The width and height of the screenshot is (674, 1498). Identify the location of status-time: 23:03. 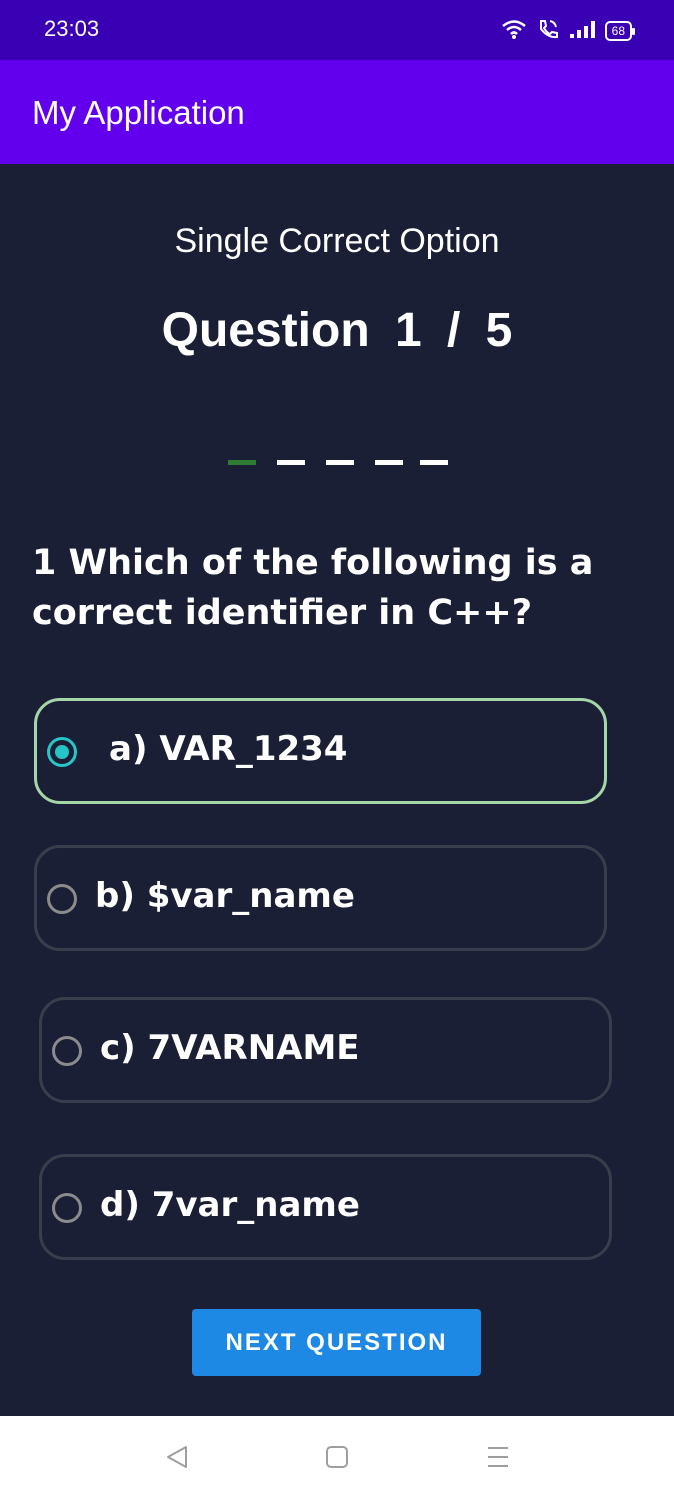
(72, 28).